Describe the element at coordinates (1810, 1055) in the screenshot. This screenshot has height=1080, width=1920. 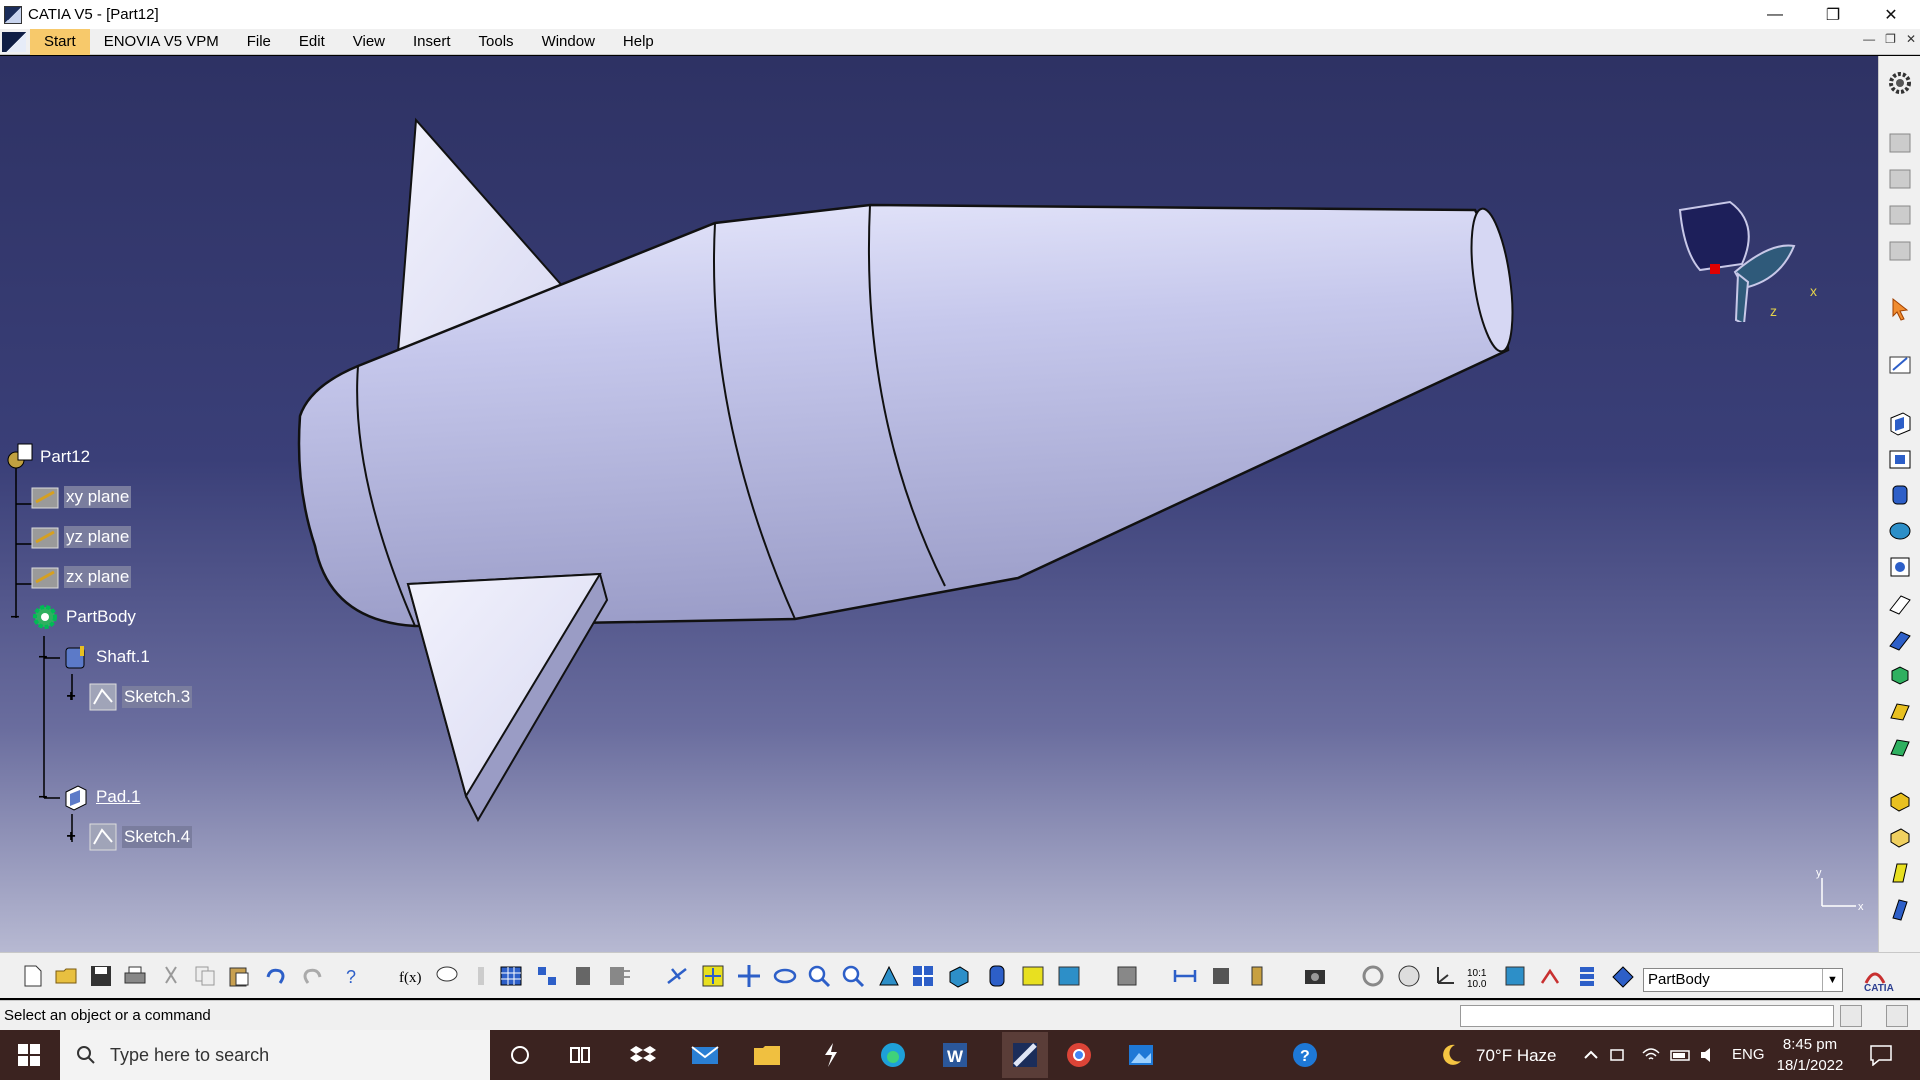
I see `taskbar-clock: 8:45 pm 18/1/2022` at that location.